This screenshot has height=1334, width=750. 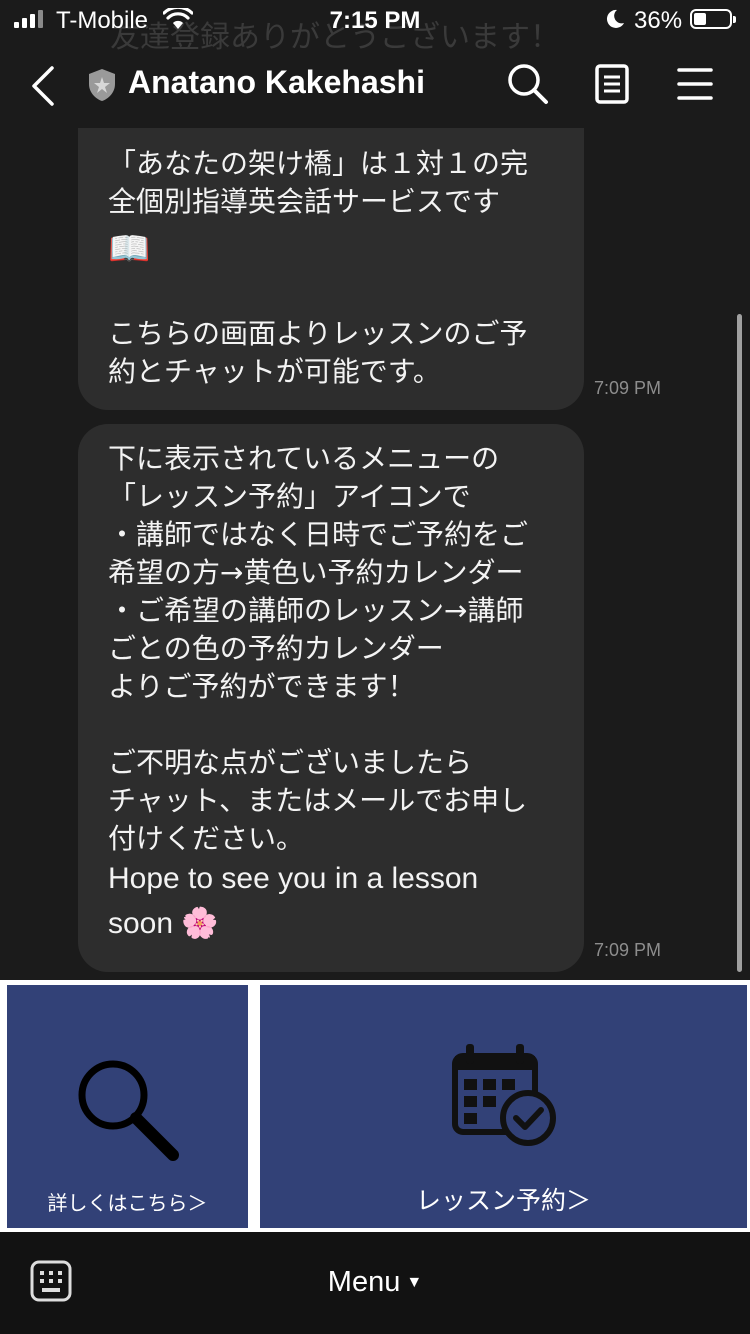 What do you see at coordinates (713, 19) in the screenshot?
I see `battery-icon` at bounding box center [713, 19].